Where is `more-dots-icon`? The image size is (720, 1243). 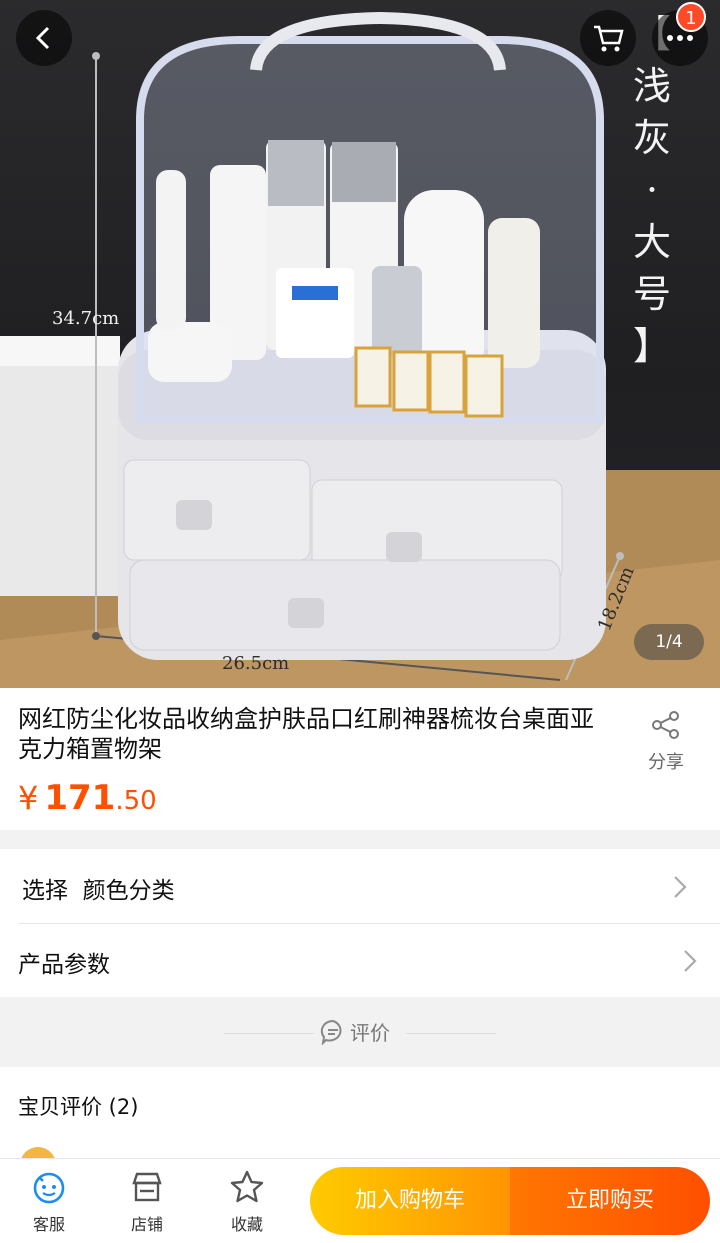 more-dots-icon is located at coordinates (680, 38).